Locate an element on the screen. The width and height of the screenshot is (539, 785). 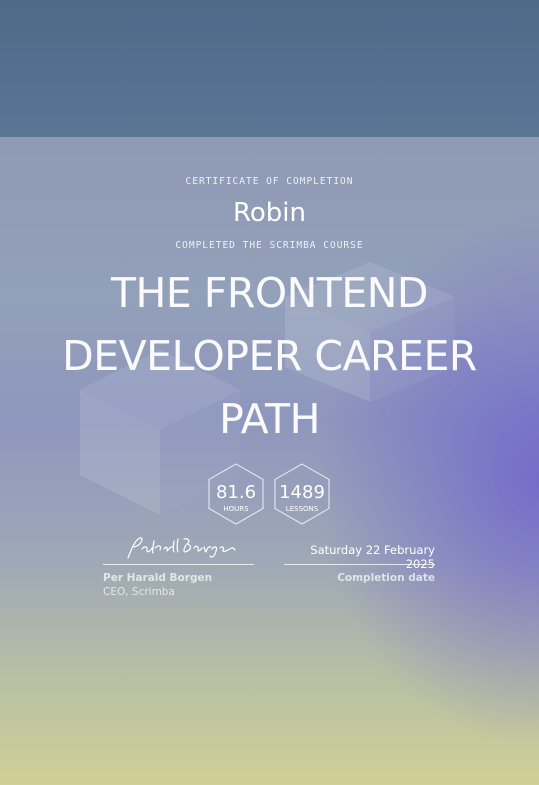
hours-label: HOURS is located at coordinates (236, 509).